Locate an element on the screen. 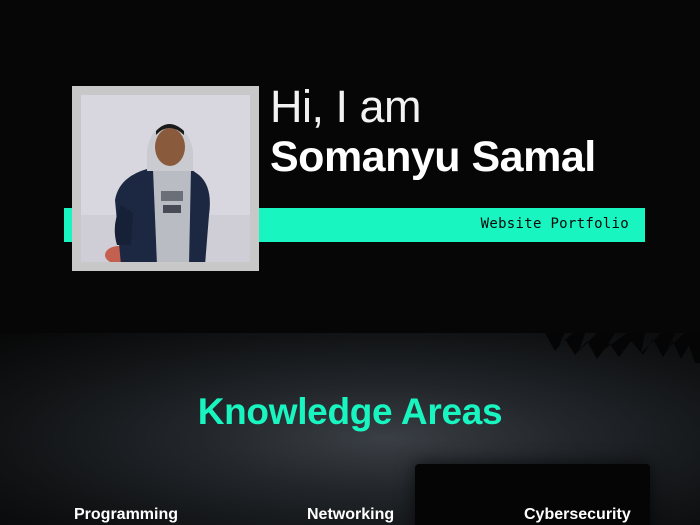 Image resolution: width=700 pixels, height=525 pixels. plant-silhouette is located at coordinates (622, 348).